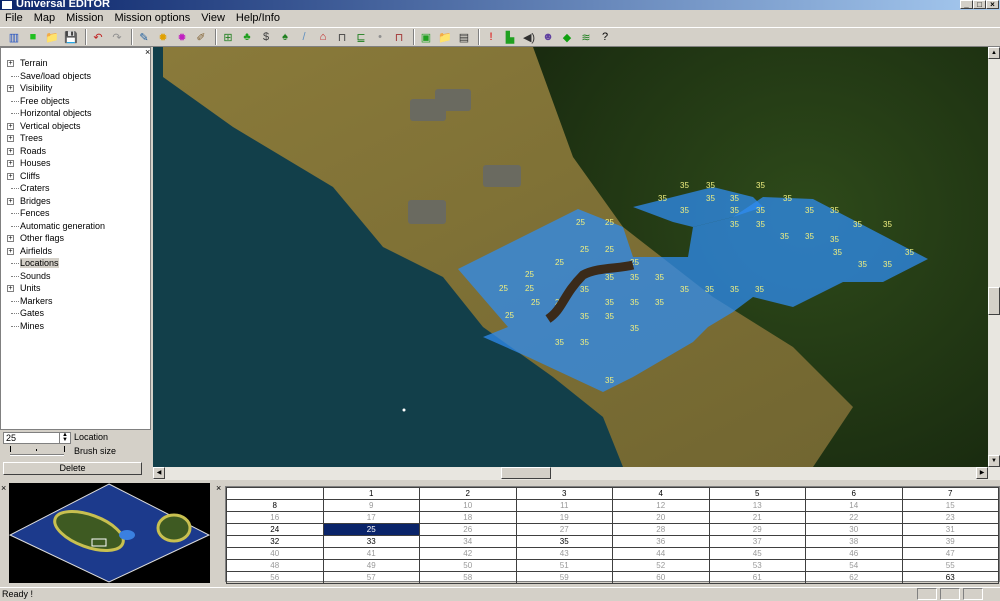 This screenshot has width=1000, height=601. I want to click on grid-cell: 24, so click(275, 529).